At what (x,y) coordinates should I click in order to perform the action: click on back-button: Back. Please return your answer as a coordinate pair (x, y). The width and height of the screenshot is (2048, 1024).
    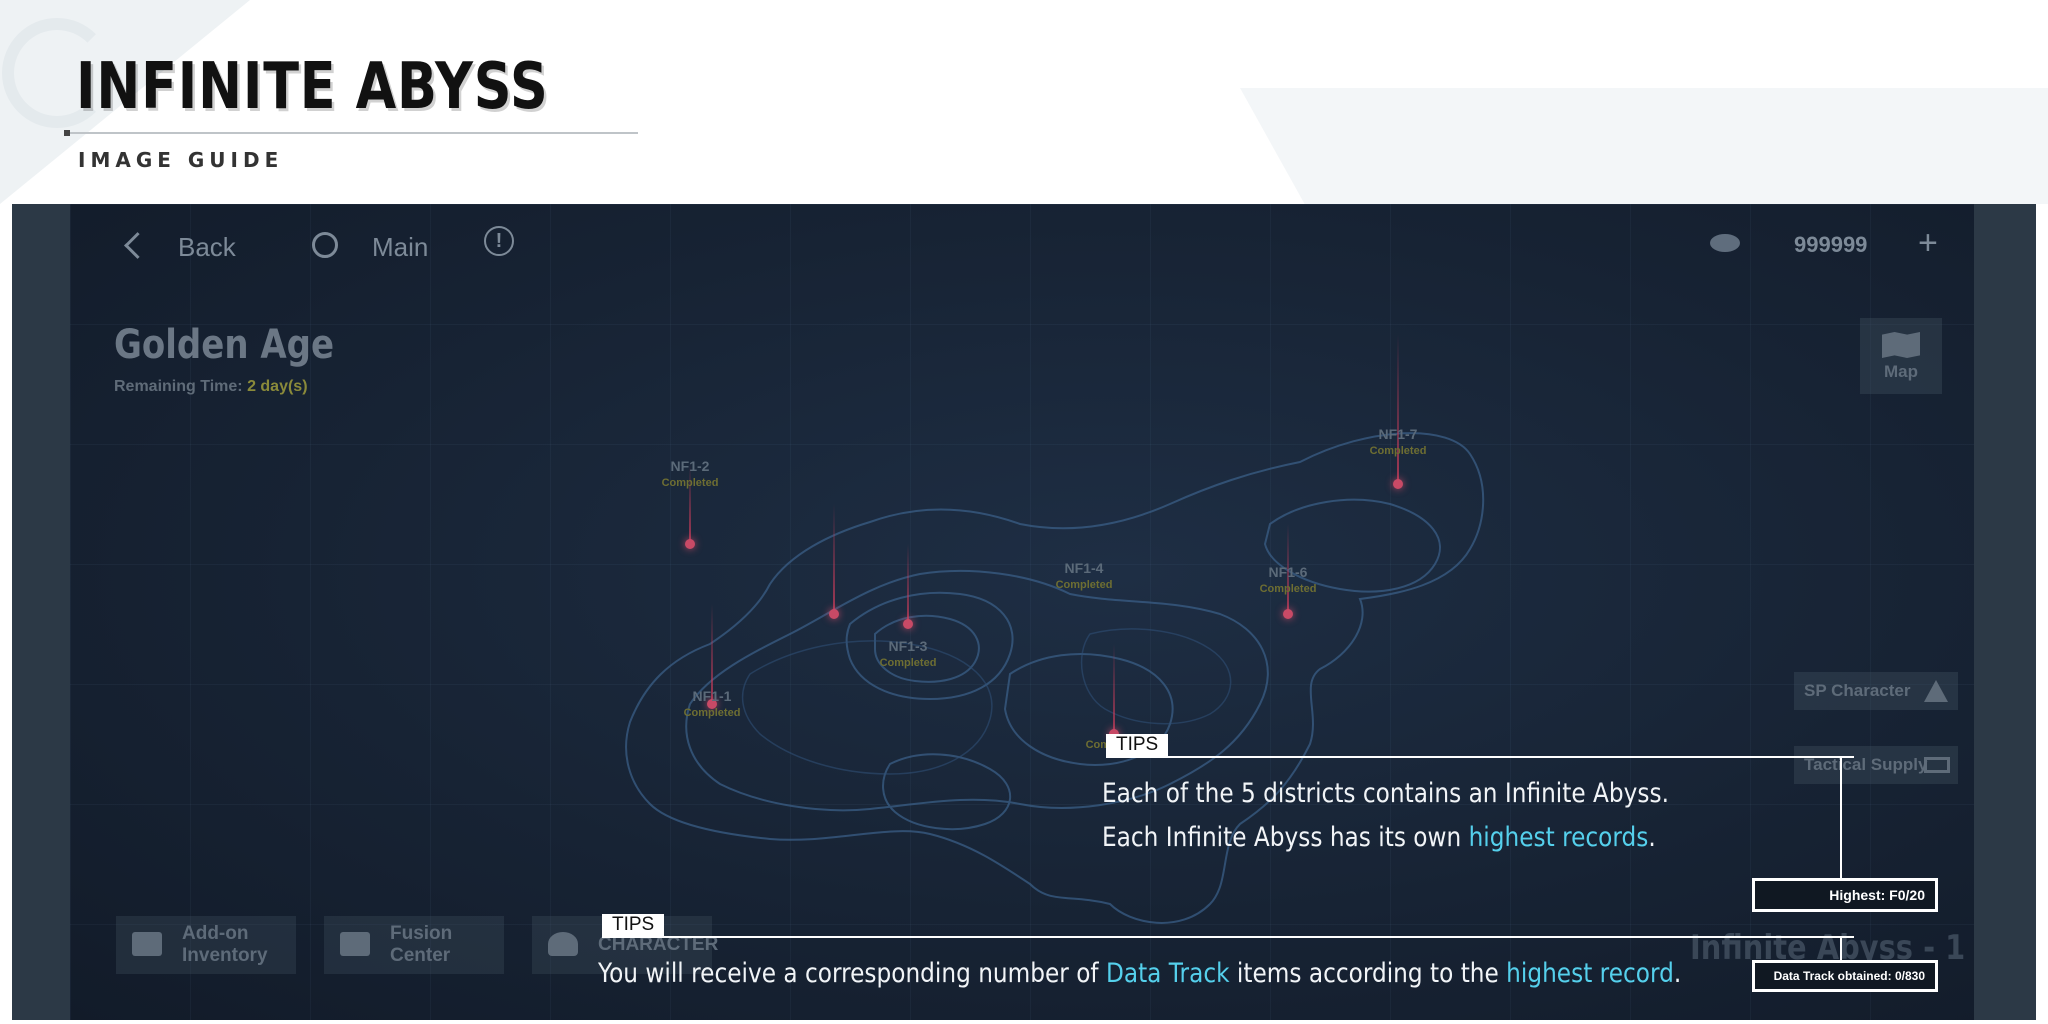
    Looking at the image, I should click on (207, 247).